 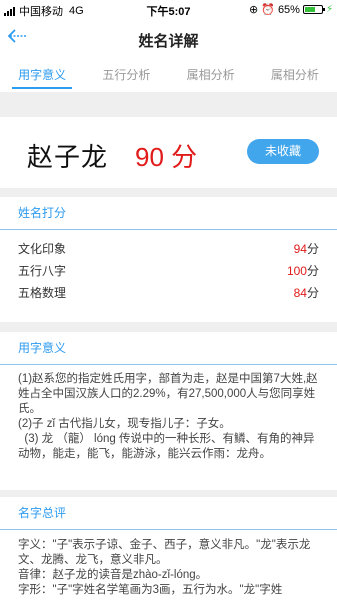 I want to click on score-label: 文化印象, so click(x=42, y=249).